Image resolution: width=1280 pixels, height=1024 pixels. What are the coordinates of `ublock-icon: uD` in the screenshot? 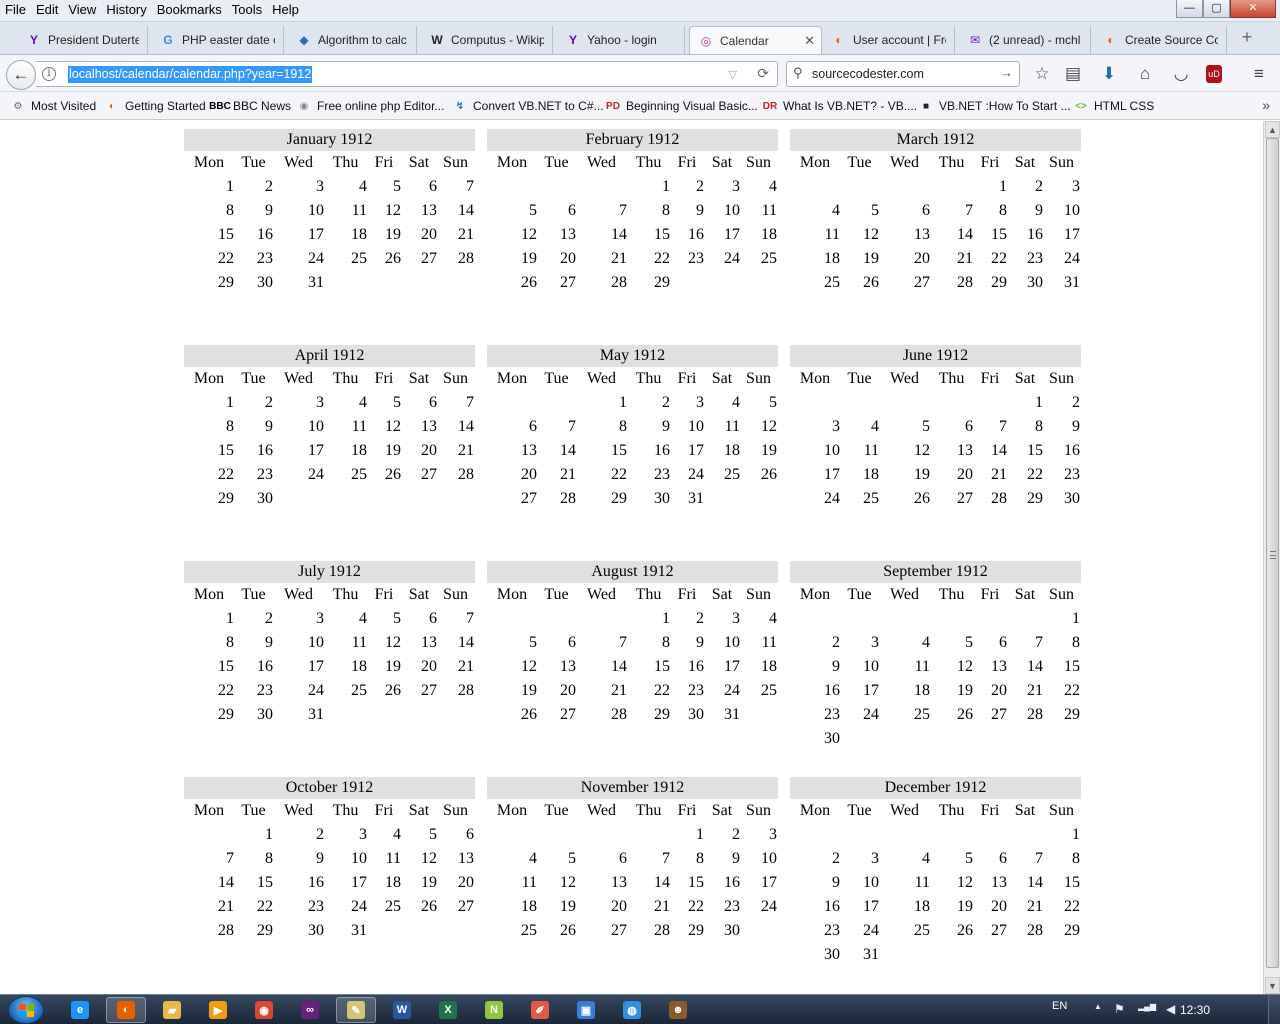 It's located at (1214, 74).